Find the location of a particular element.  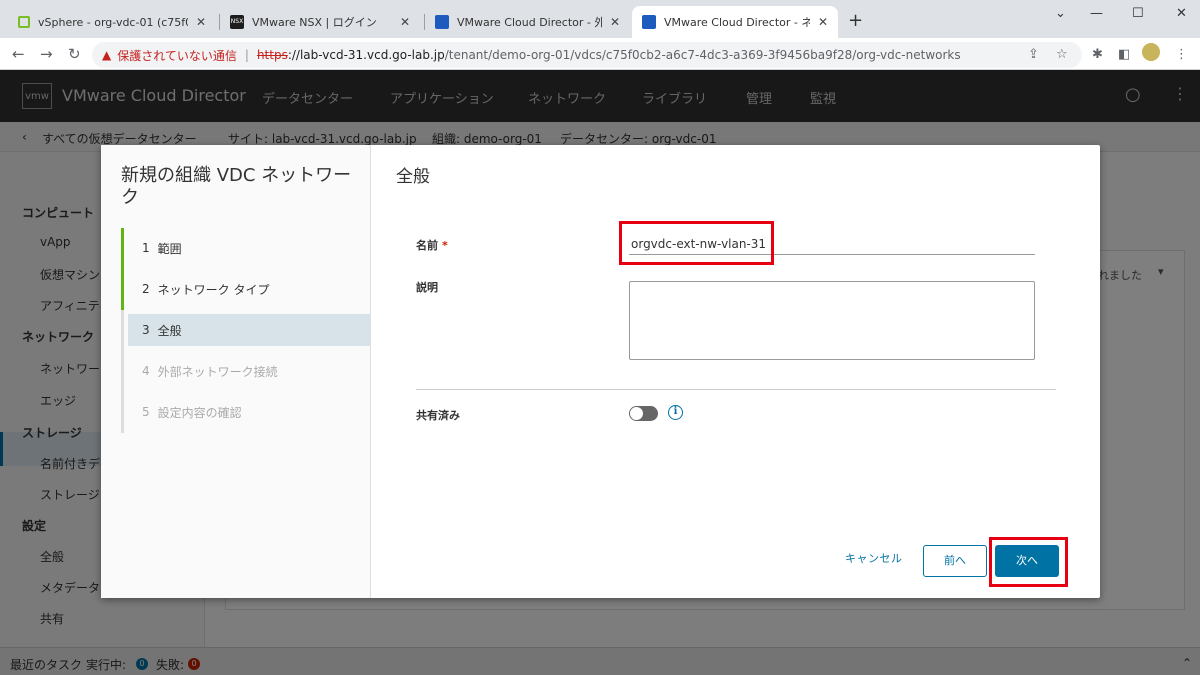

tab-title: VMware NSX | ログイン is located at coordinates (314, 22).